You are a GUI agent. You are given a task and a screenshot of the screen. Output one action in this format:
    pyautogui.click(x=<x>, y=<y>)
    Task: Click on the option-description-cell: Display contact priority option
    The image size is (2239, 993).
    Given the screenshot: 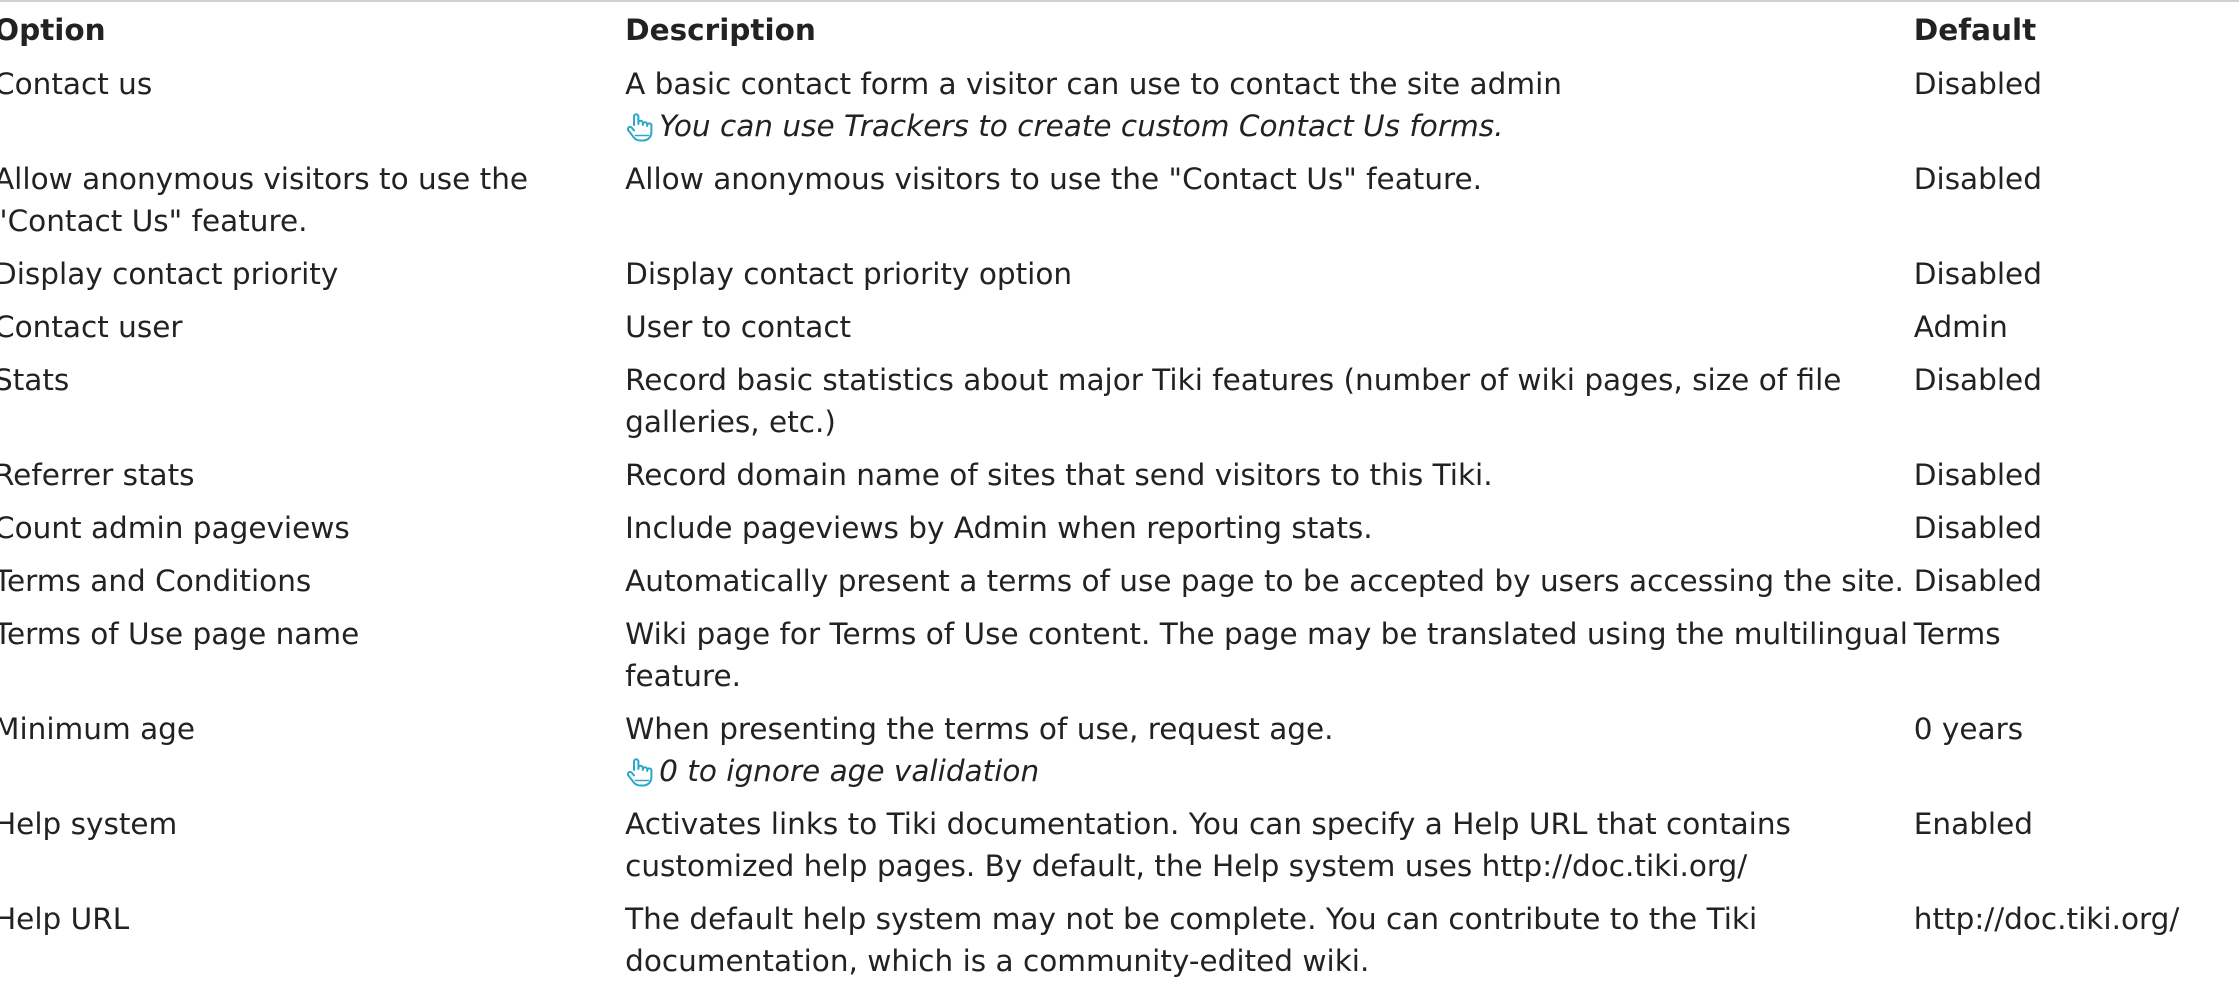 What is the action you would take?
    pyautogui.click(x=1269, y=279)
    